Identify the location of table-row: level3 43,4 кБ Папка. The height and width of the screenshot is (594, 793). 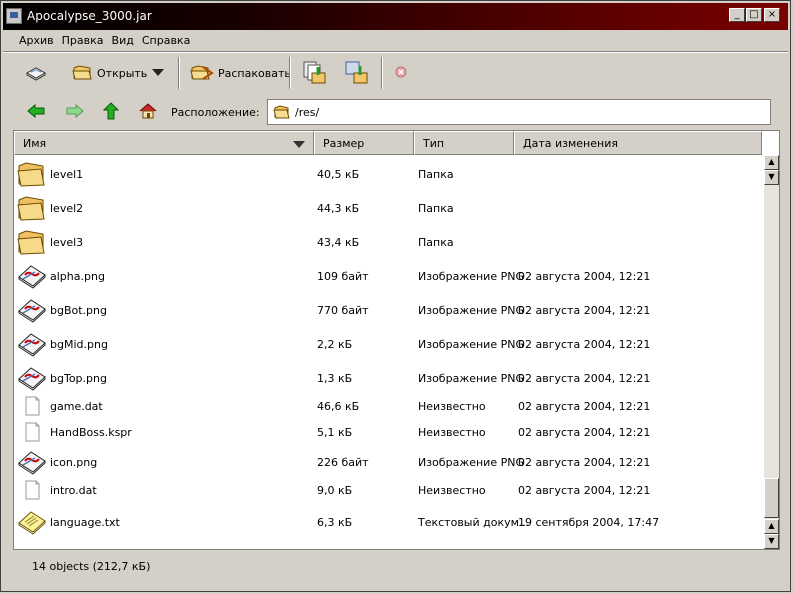
(389, 243).